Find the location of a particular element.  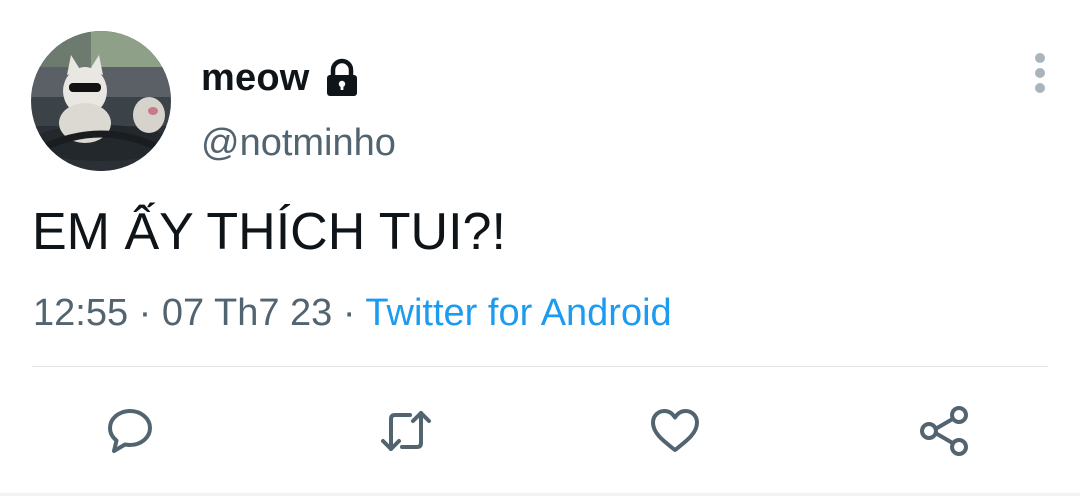

avatar is located at coordinates (101, 101).